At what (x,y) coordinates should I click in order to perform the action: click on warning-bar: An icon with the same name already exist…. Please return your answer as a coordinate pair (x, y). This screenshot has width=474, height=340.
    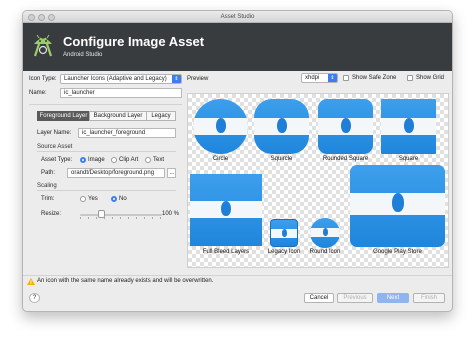
    Looking at the image, I should click on (237, 281).